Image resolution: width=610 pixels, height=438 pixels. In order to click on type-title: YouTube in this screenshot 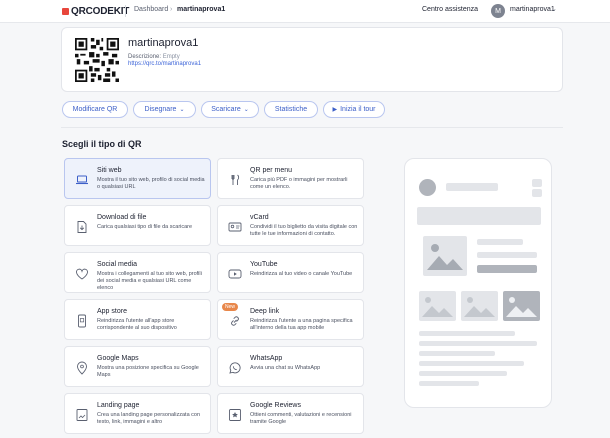, I will do `click(264, 264)`.